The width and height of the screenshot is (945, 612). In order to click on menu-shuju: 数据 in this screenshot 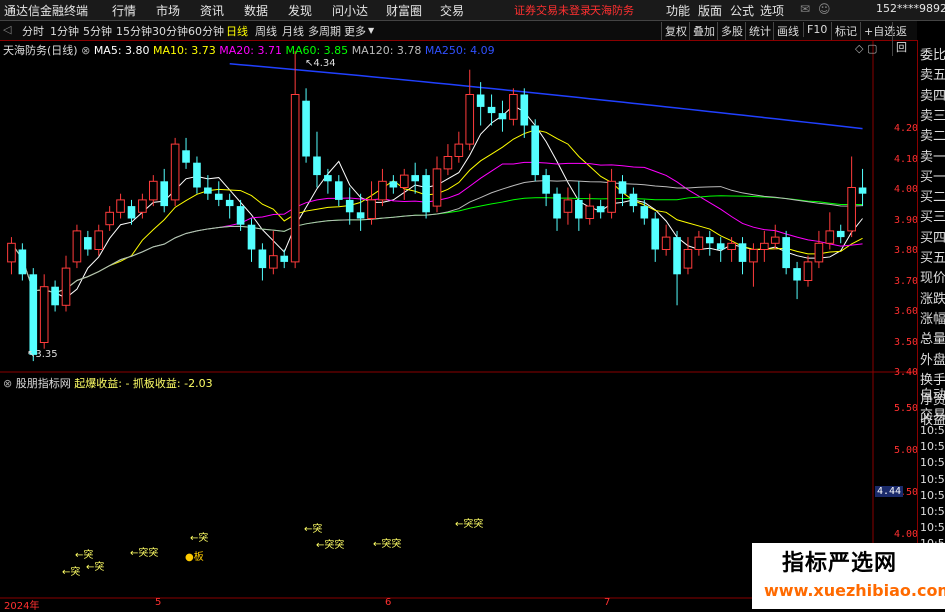, I will do `click(256, 10)`.